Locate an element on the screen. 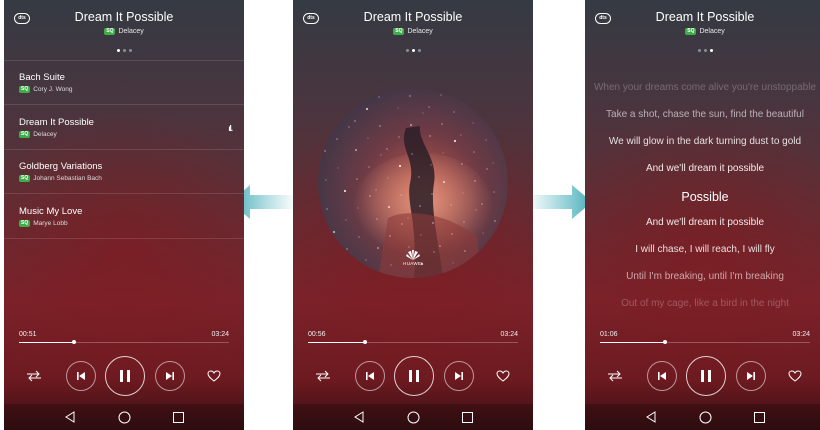 This screenshot has width=820, height=430. now-playing-icon: ıl. is located at coordinates (230, 128).